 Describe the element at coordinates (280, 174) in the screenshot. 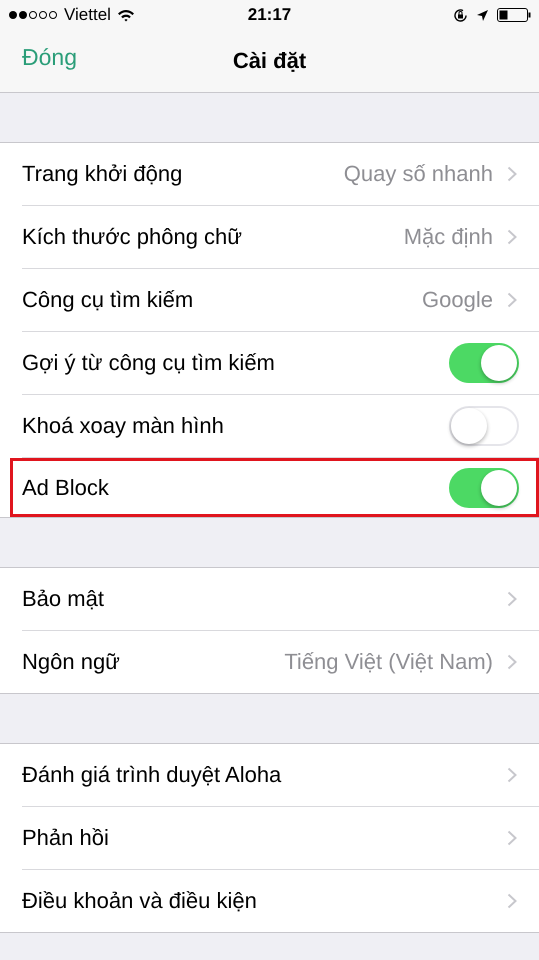

I see `settings-row: Trang khởi động Quay số nhanh` at that location.